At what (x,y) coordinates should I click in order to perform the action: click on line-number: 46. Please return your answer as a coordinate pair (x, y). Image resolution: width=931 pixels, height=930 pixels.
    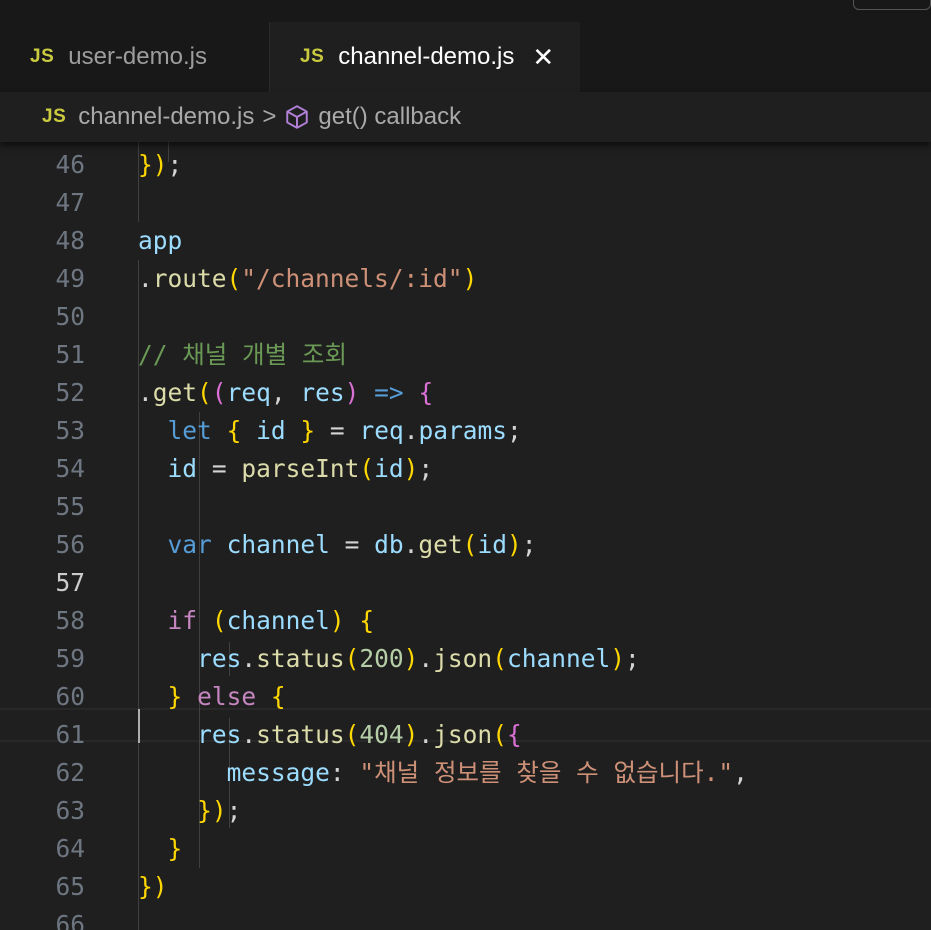
    Looking at the image, I should click on (70, 164).